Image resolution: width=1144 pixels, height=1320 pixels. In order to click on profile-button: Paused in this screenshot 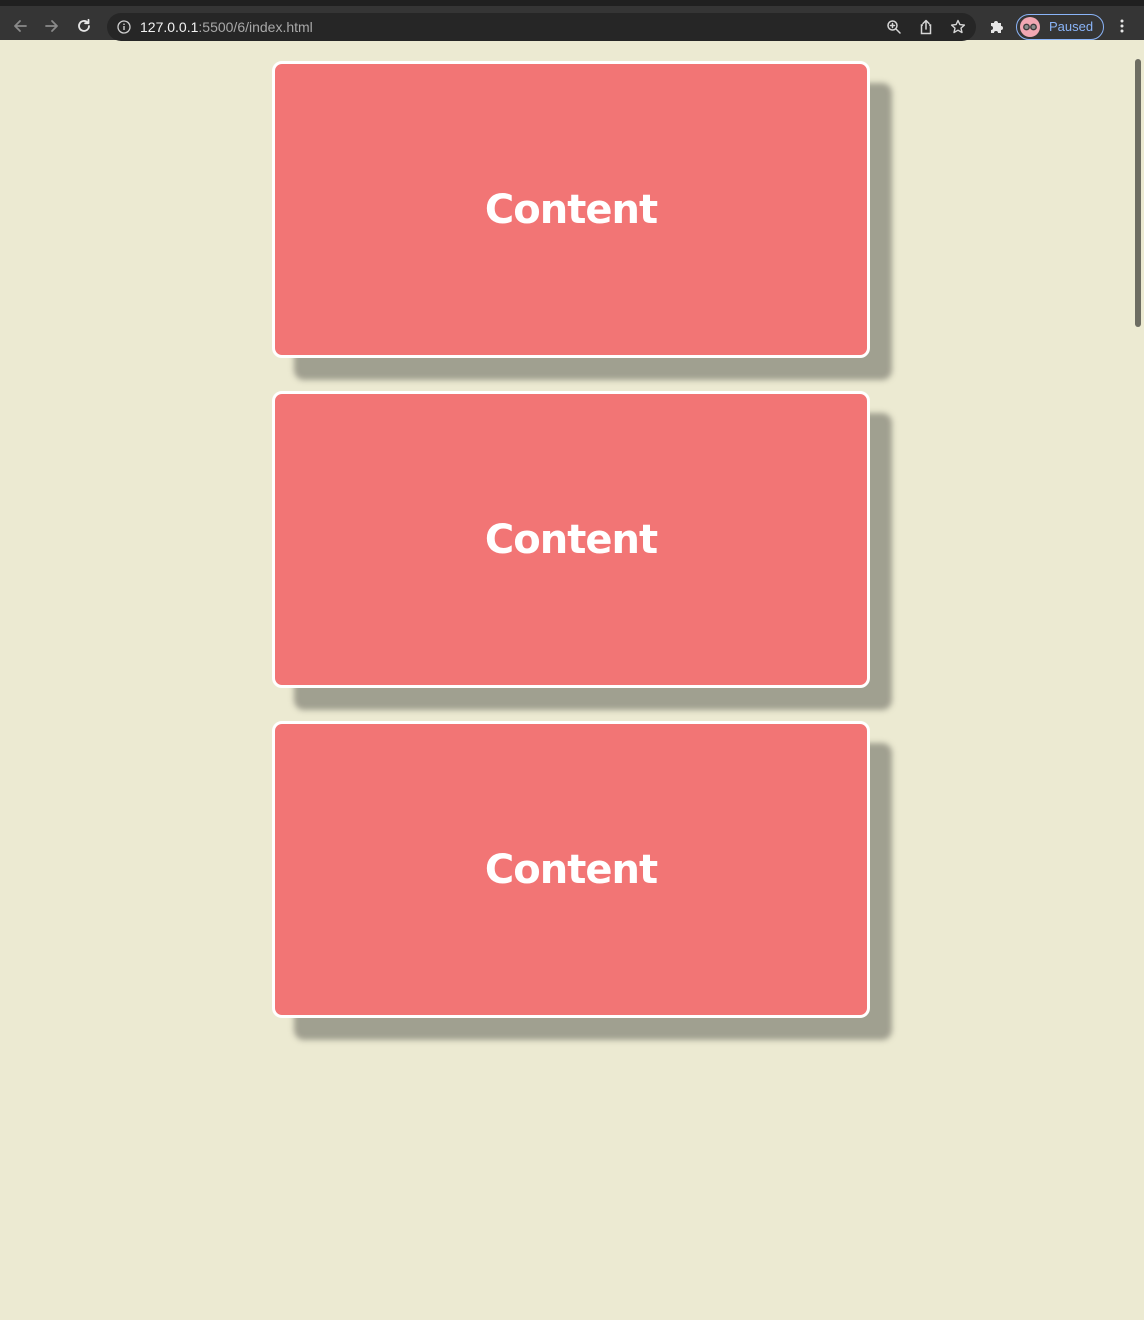, I will do `click(1060, 27)`.